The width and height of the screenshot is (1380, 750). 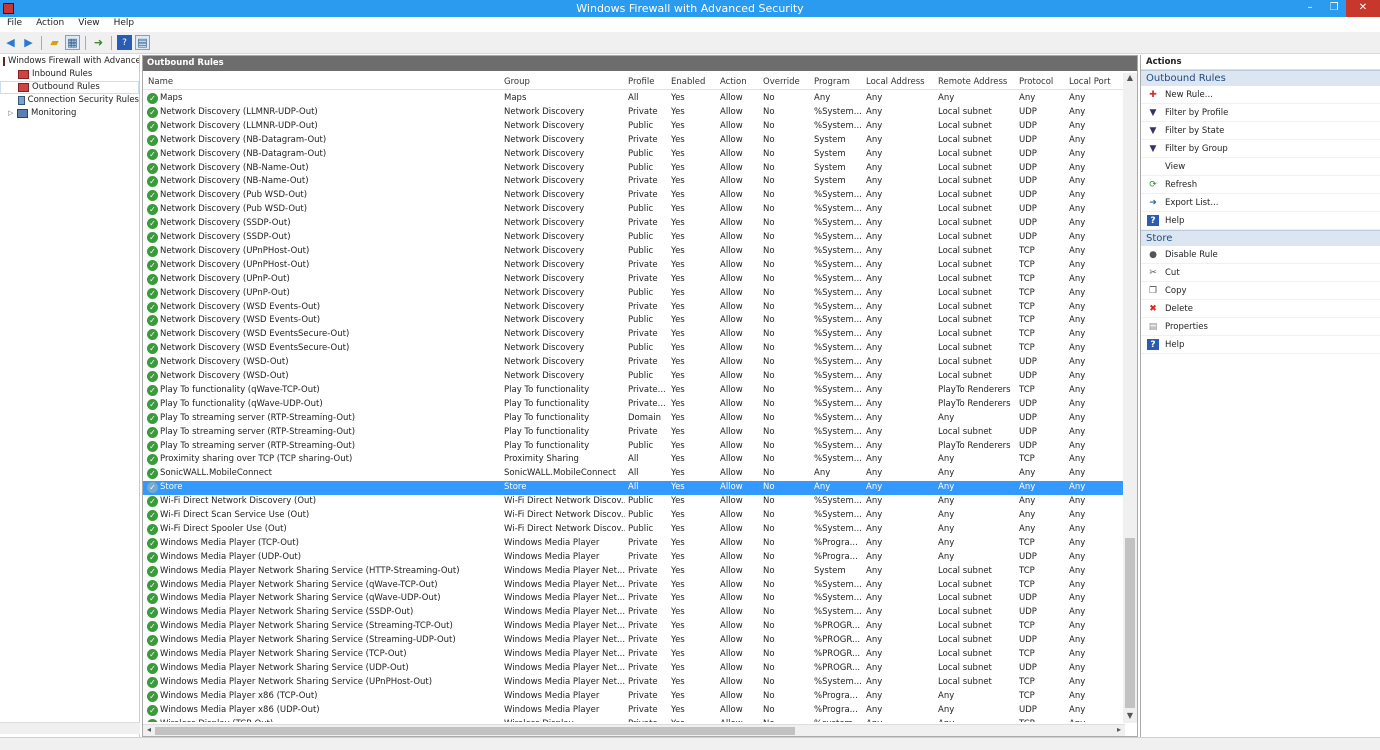 What do you see at coordinates (832, 82) in the screenshot?
I see `column-header-program: Program` at bounding box center [832, 82].